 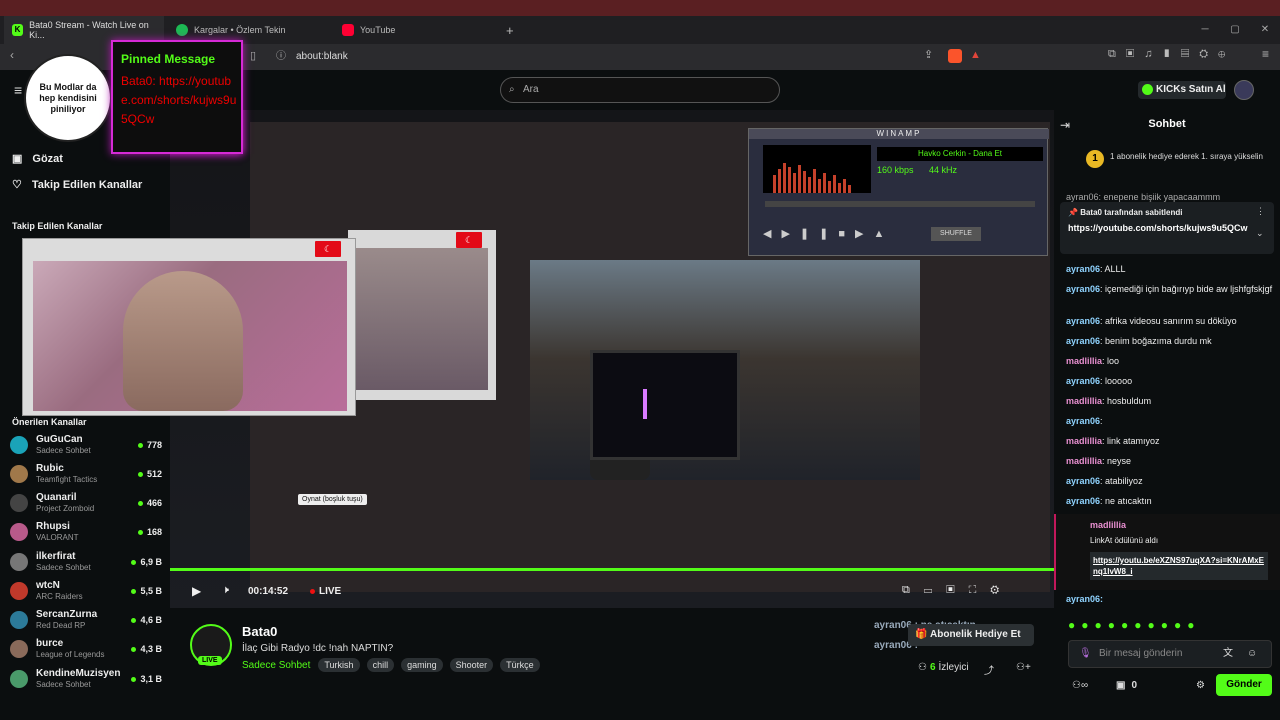 I want to click on desktop-background, so click(x=640, y=8).